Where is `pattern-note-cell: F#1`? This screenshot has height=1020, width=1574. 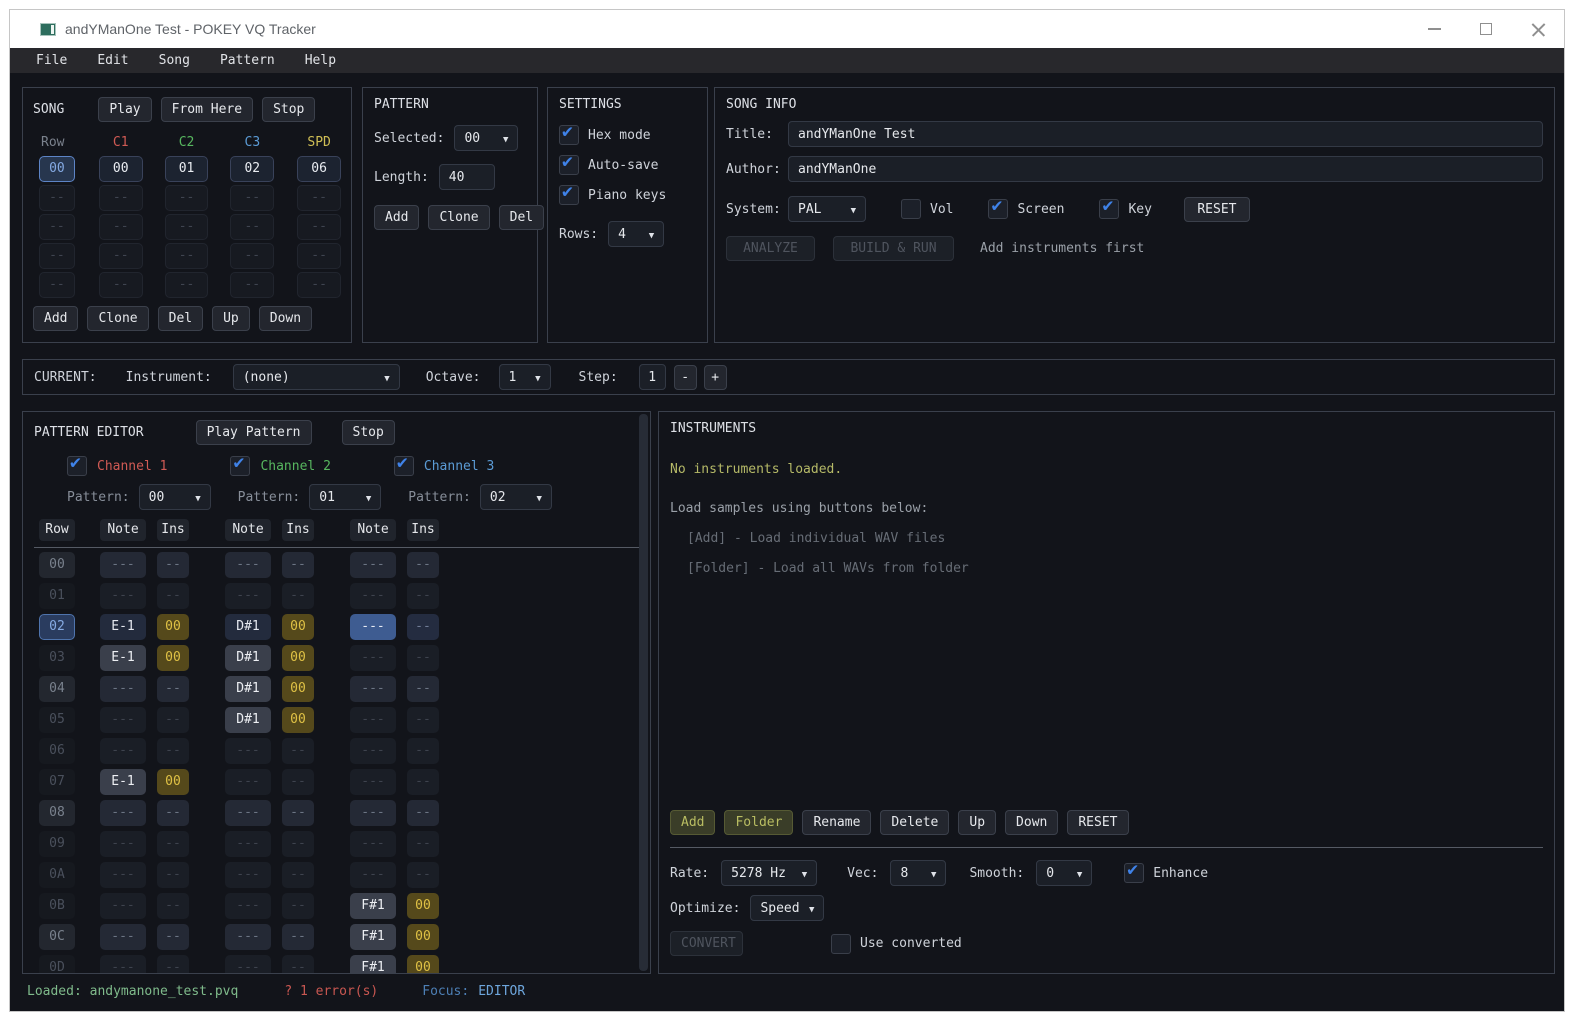
pattern-note-cell: F#1 is located at coordinates (373, 964).